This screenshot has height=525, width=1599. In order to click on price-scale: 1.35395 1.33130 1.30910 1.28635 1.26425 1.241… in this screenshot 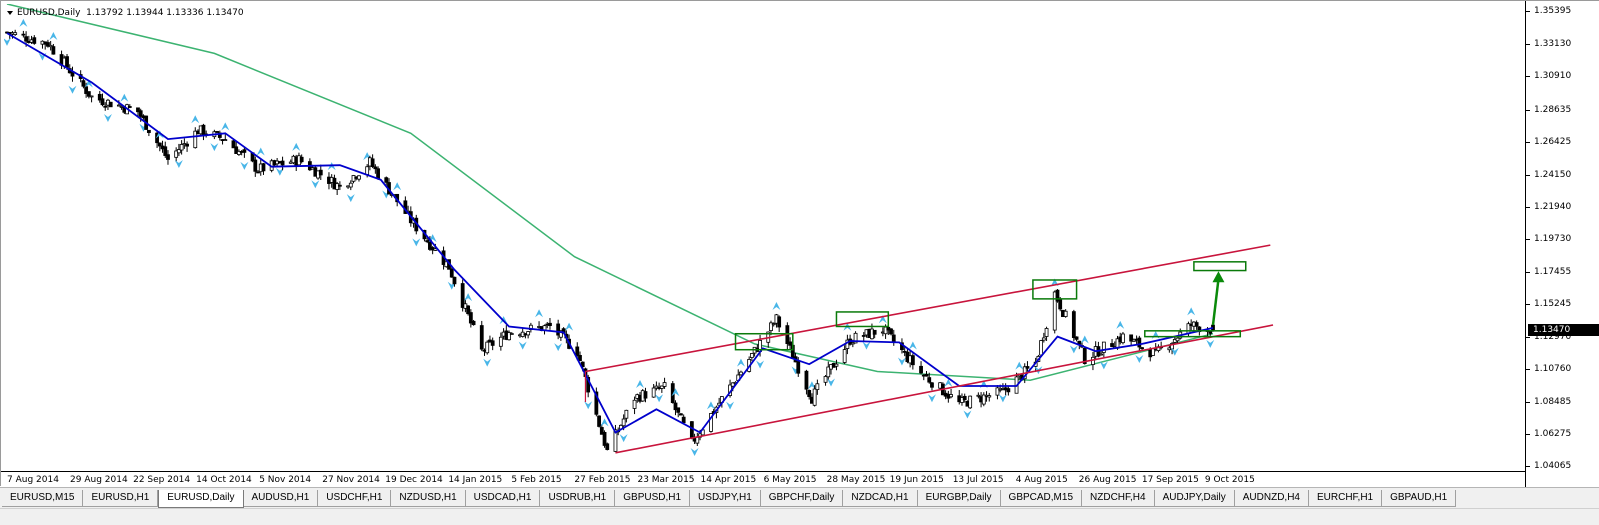, I will do `click(1562, 244)`.